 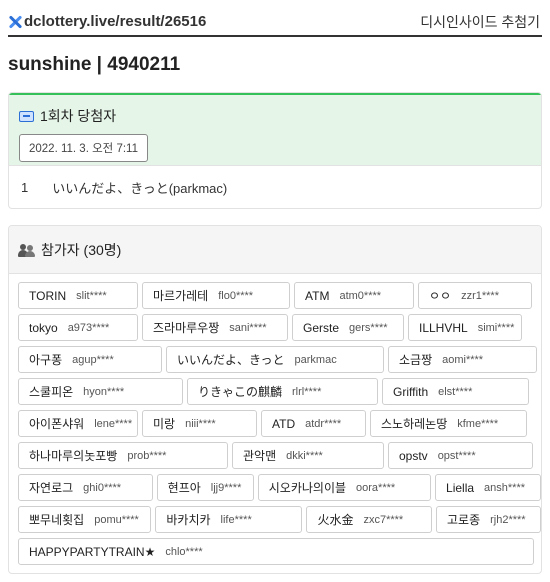 I want to click on logo-x-icon, so click(x=15, y=22).